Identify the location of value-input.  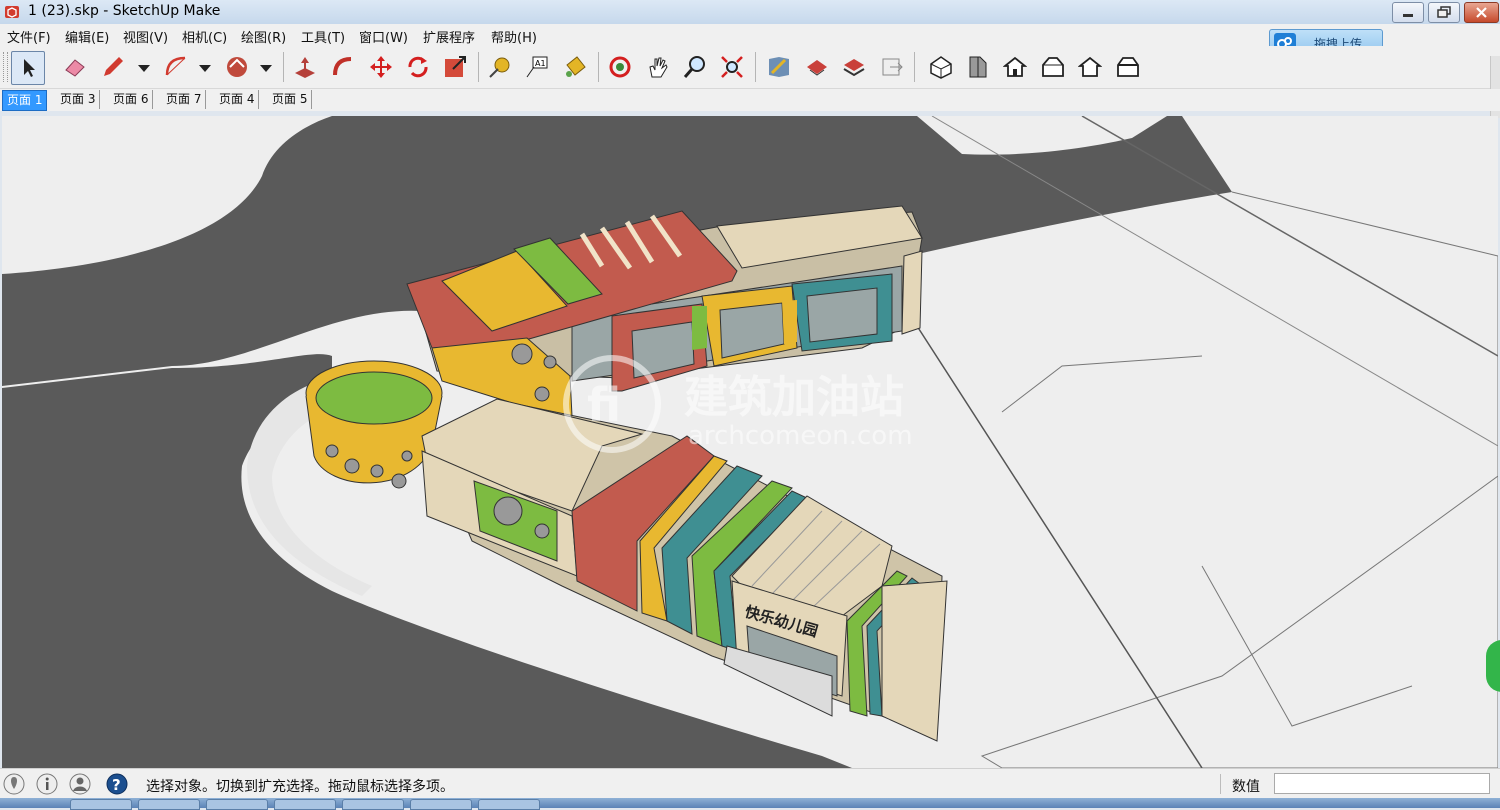
(1382, 783).